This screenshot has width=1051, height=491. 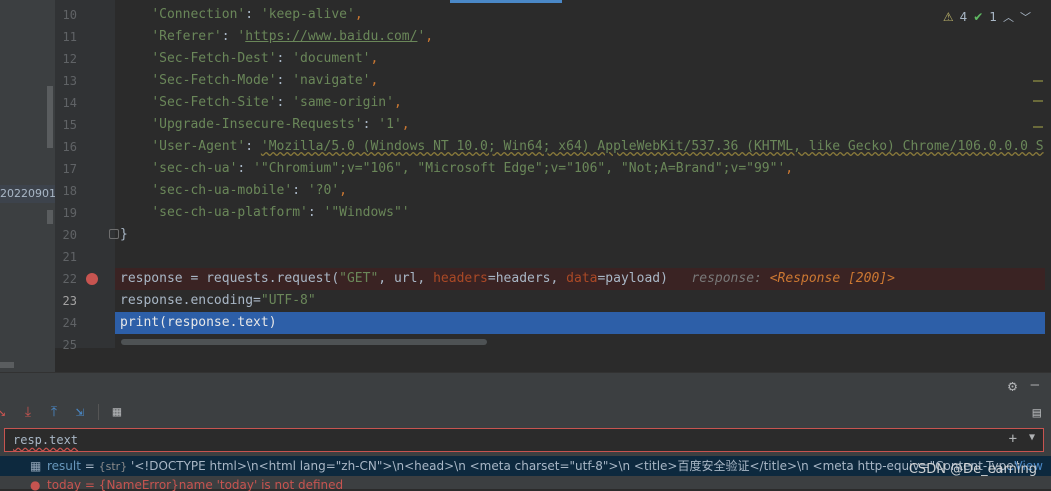 What do you see at coordinates (69, 15) in the screenshot?
I see `line-number: 10` at bounding box center [69, 15].